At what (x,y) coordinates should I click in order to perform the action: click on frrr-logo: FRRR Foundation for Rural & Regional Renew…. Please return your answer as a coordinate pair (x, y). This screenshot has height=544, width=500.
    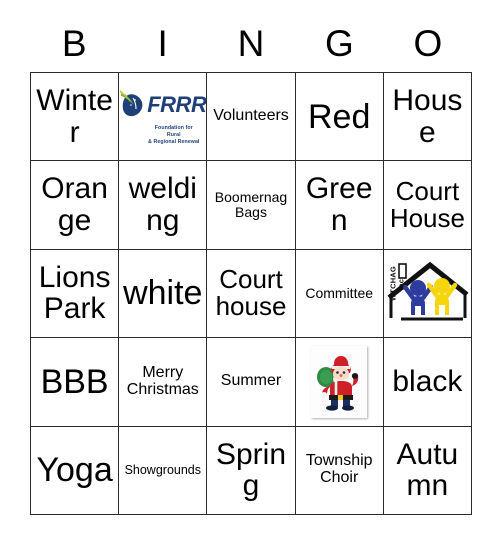
    Looking at the image, I should click on (163, 117).